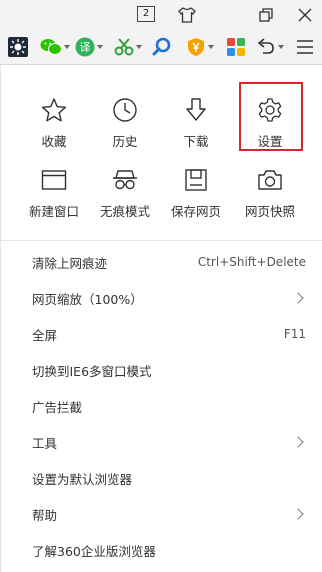 The height and width of the screenshot is (572, 322). Describe the element at coordinates (54, 141) in the screenshot. I see `favorites-label: 收藏` at that location.